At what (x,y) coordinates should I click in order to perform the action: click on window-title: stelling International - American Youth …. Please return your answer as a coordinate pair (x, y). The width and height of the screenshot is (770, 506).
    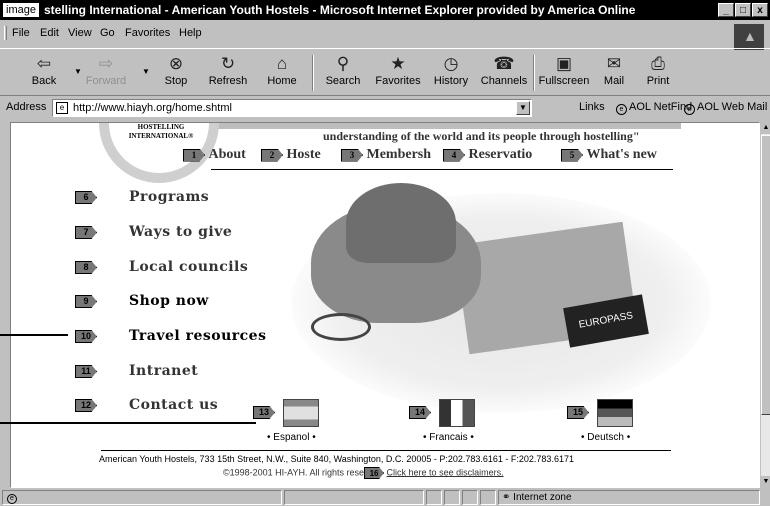
    Looking at the image, I should click on (340, 10).